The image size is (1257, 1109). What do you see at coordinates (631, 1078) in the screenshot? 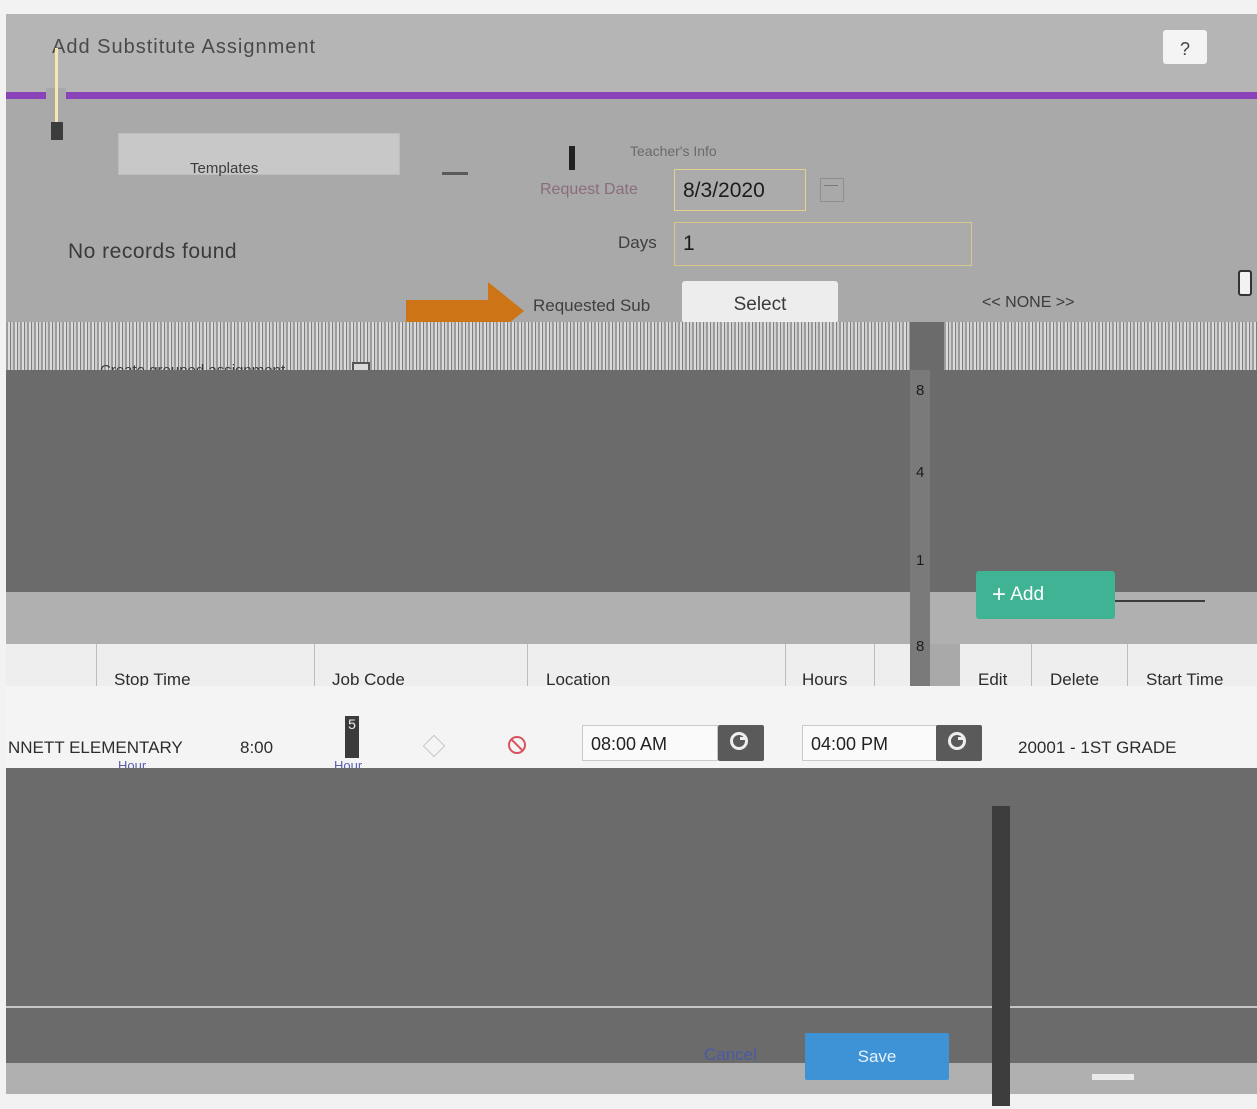
I see `dialog-footer-bottom` at bounding box center [631, 1078].